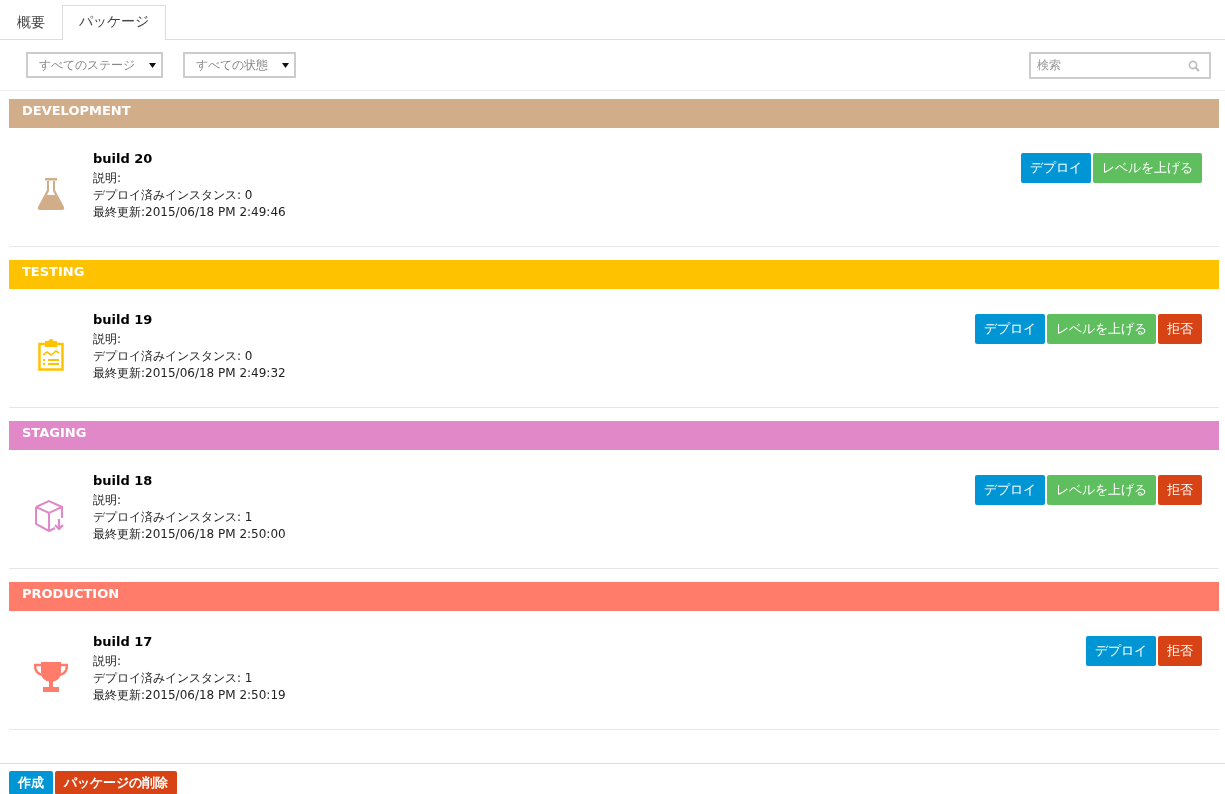 The width and height of the screenshot is (1225, 794). I want to click on stage-header: DEVELOPMENT, so click(614, 113).